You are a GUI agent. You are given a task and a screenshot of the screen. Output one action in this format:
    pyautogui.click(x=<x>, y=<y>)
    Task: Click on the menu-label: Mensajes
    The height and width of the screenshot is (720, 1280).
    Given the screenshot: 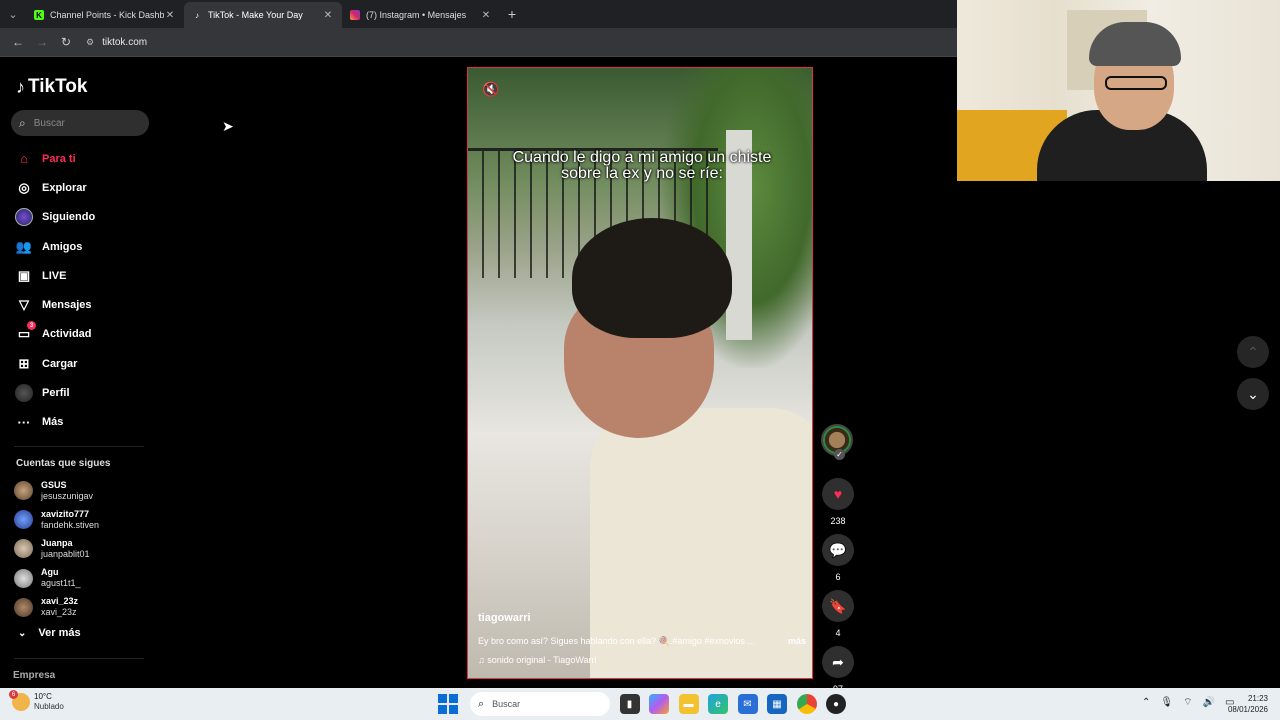 What is the action you would take?
    pyautogui.click(x=67, y=305)
    